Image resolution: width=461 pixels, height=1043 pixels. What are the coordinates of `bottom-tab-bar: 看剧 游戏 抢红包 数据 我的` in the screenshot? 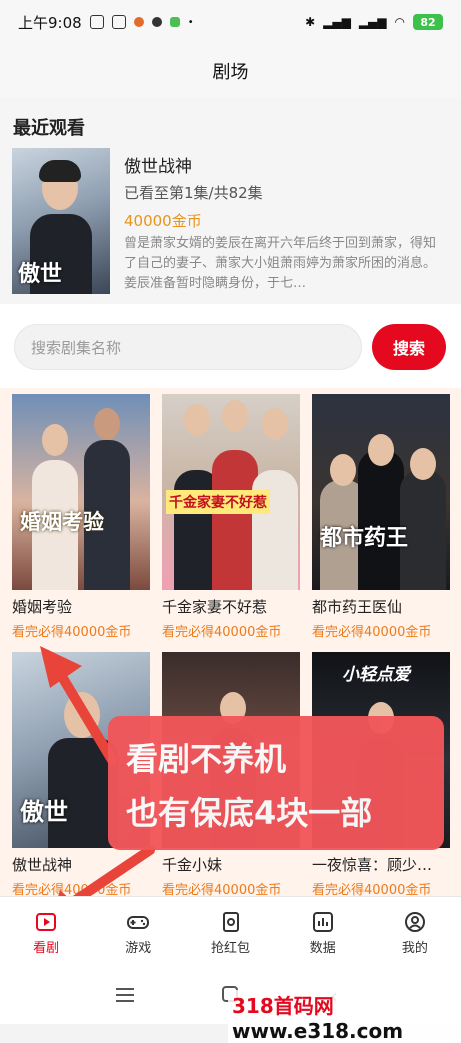 It's located at (230, 932).